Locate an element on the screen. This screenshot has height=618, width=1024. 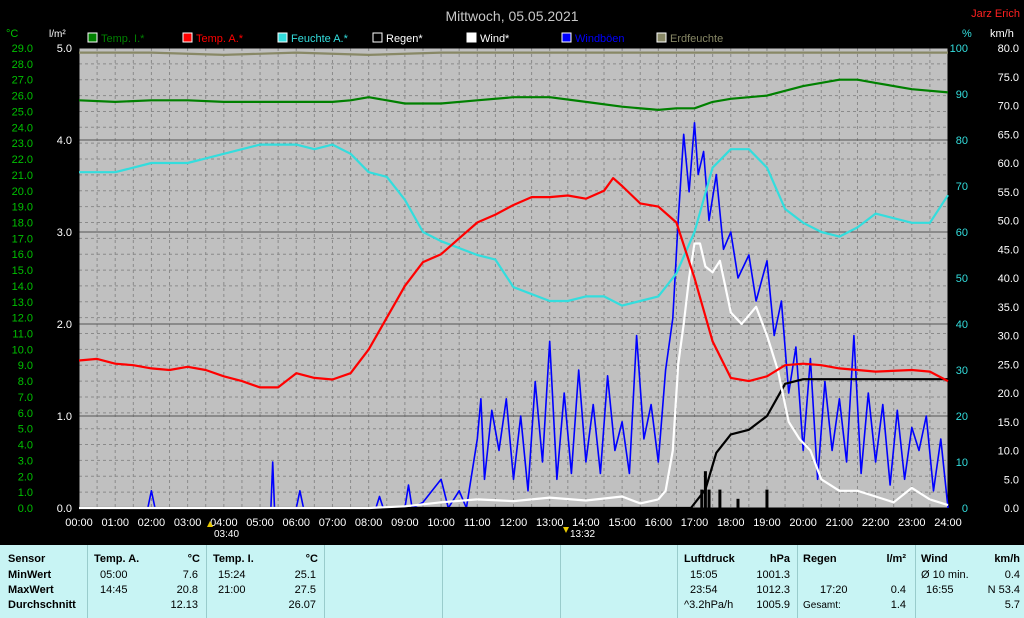
humidity-tick-label: 10 is located at coordinates (962, 463).